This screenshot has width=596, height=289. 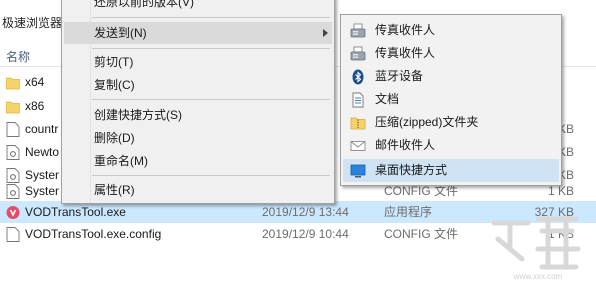 I want to click on menu-item-rename: 重命名(M), so click(x=198, y=161).